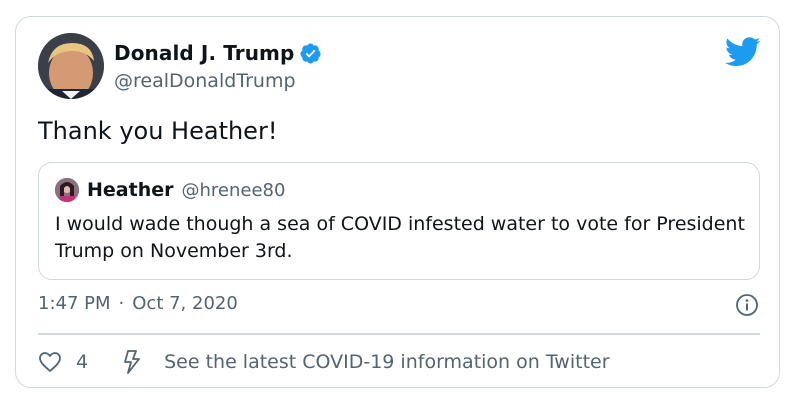 The image size is (799, 408). Describe the element at coordinates (310, 53) in the screenshot. I see `verified-badge-icon` at that location.